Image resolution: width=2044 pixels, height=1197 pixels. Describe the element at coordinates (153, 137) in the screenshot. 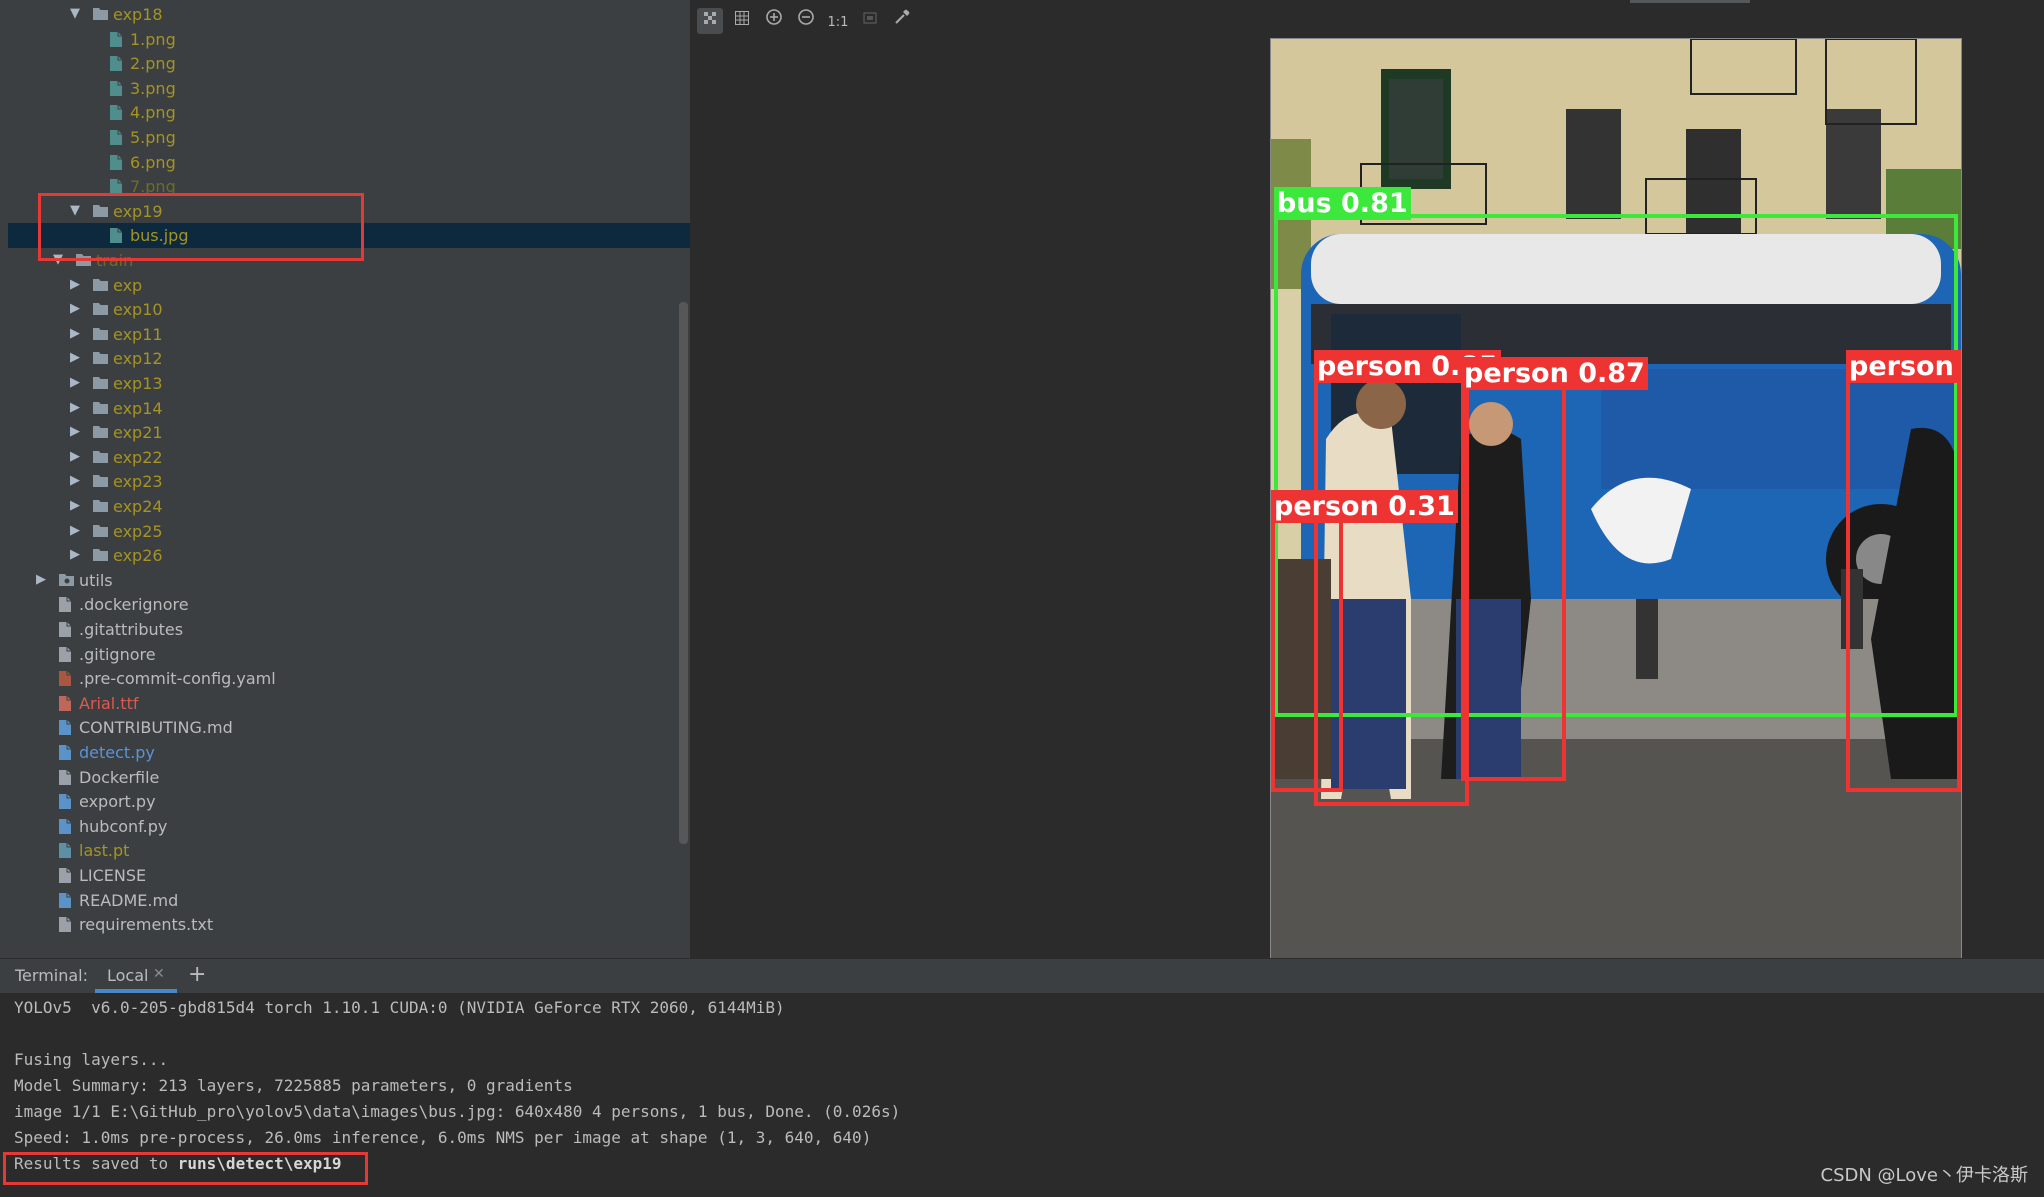

I see `tree-item-label: 5.png` at that location.